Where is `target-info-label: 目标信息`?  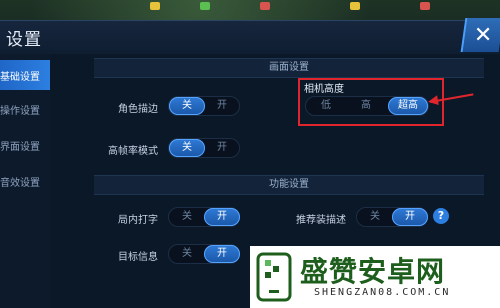 target-info-label: 目标信息 is located at coordinates (138, 257).